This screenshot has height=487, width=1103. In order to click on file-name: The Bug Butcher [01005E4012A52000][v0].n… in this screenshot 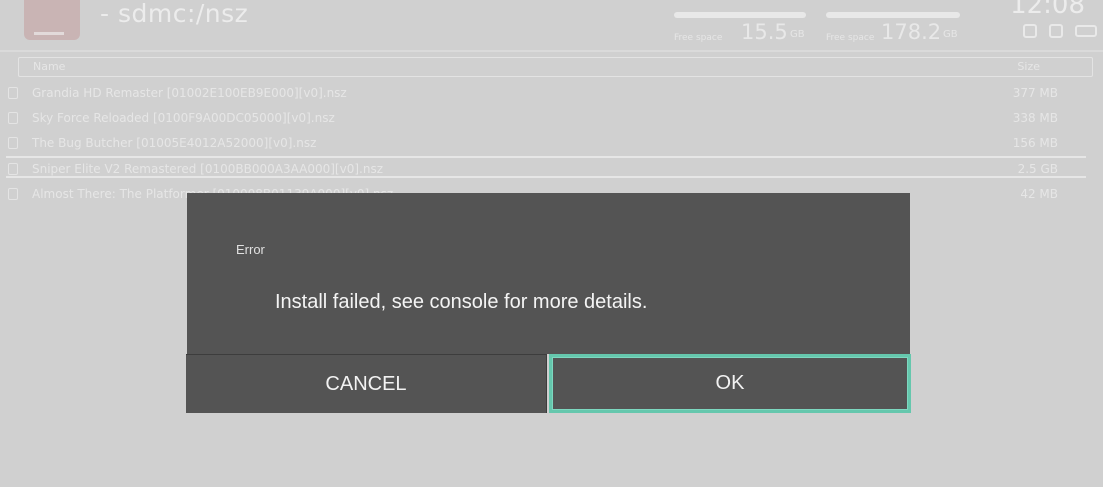, I will do `click(174, 143)`.